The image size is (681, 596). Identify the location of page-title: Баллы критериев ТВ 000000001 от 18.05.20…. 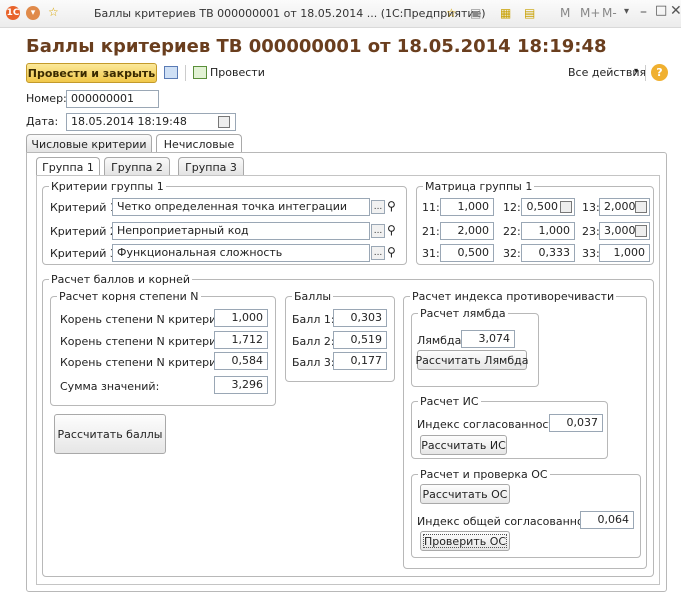
(316, 46).